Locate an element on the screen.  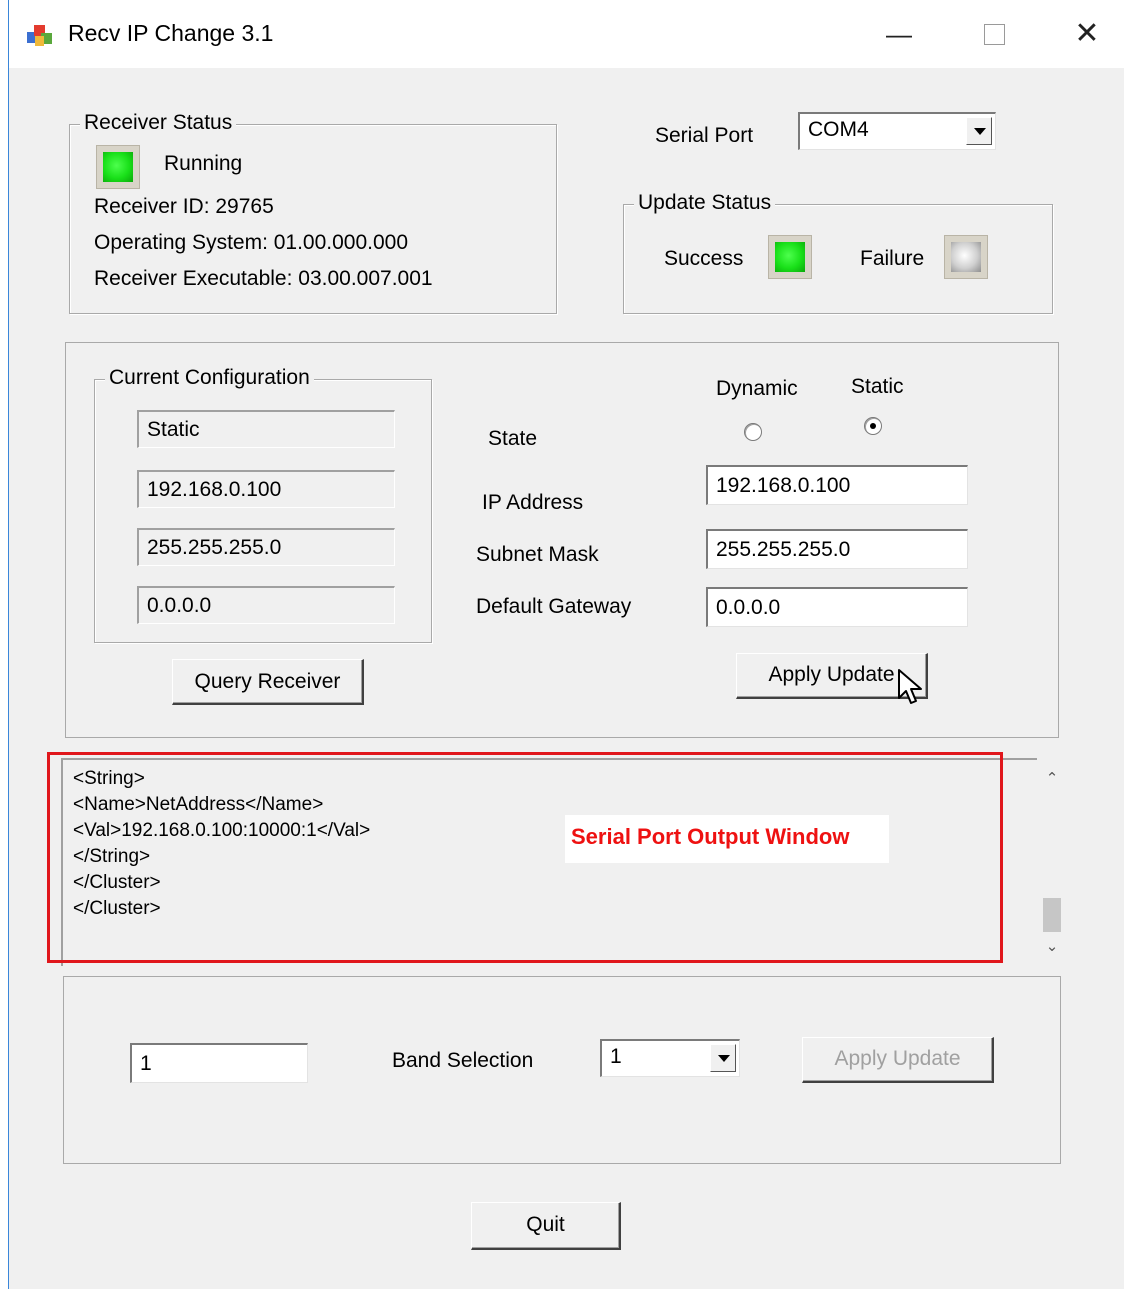
default-gateway-label: Default Gateway is located at coordinates (554, 606).